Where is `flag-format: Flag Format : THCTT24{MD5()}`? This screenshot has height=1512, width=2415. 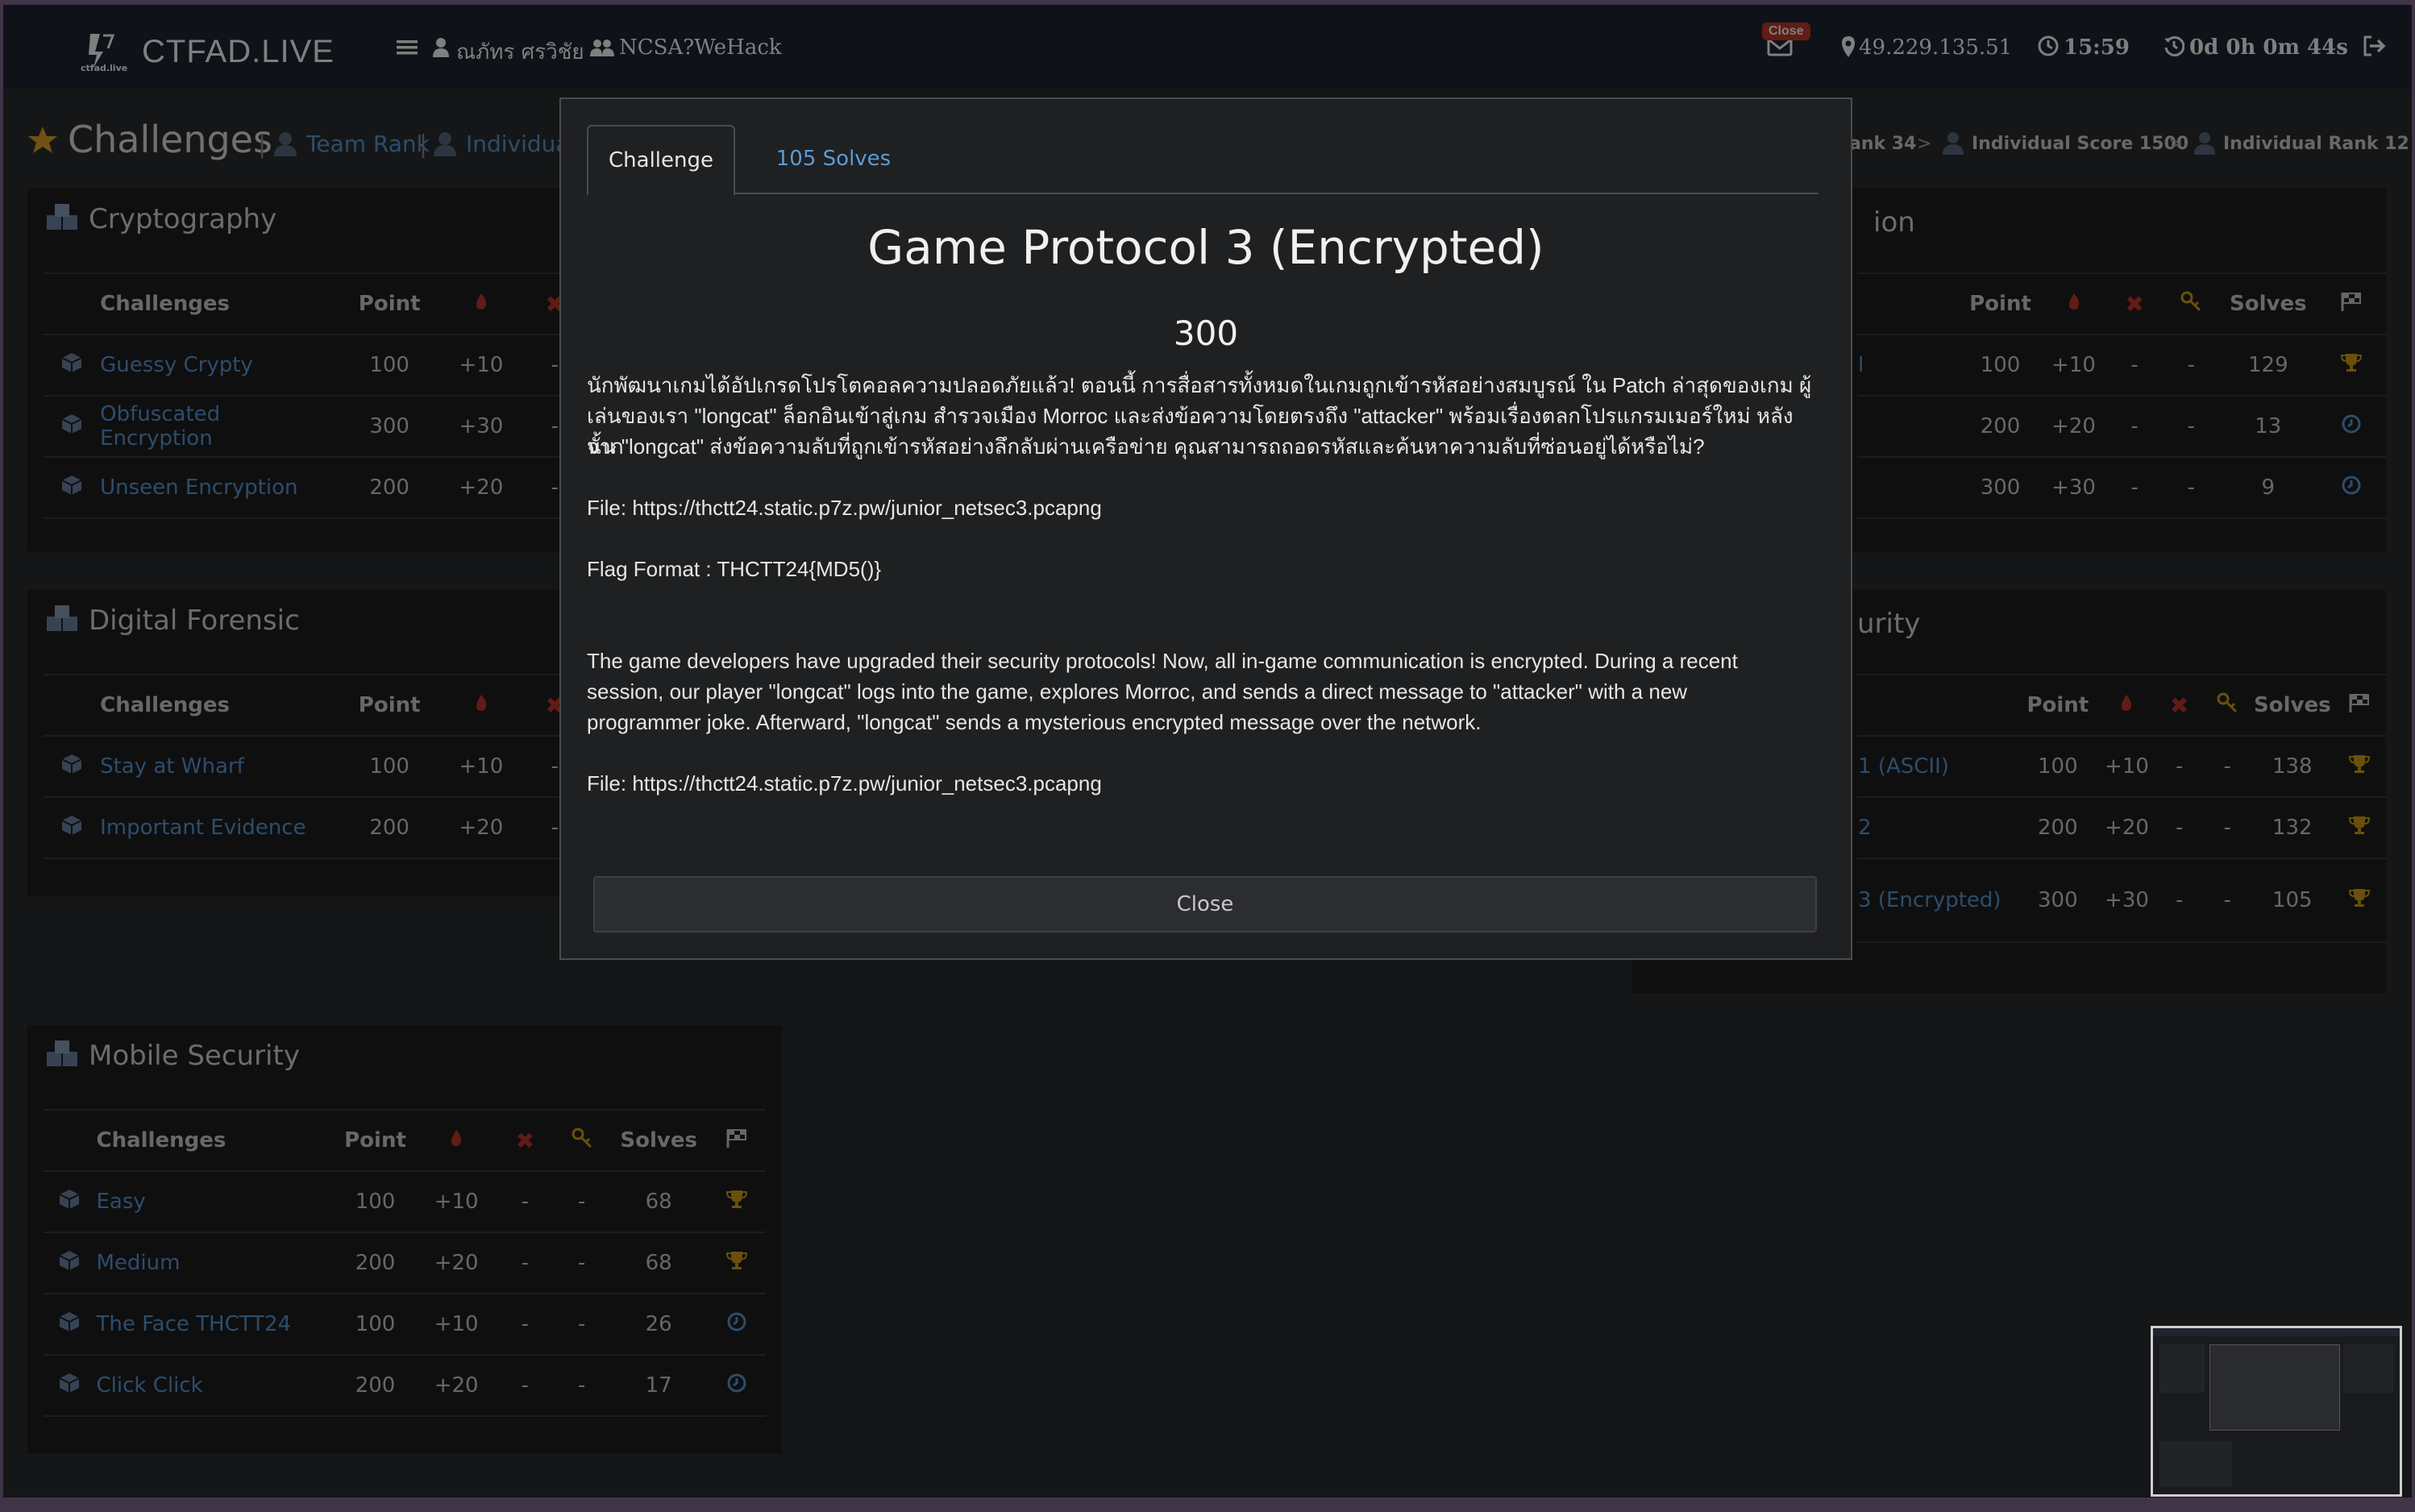 flag-format: Flag Format : THCTT24{MD5()} is located at coordinates (734, 569).